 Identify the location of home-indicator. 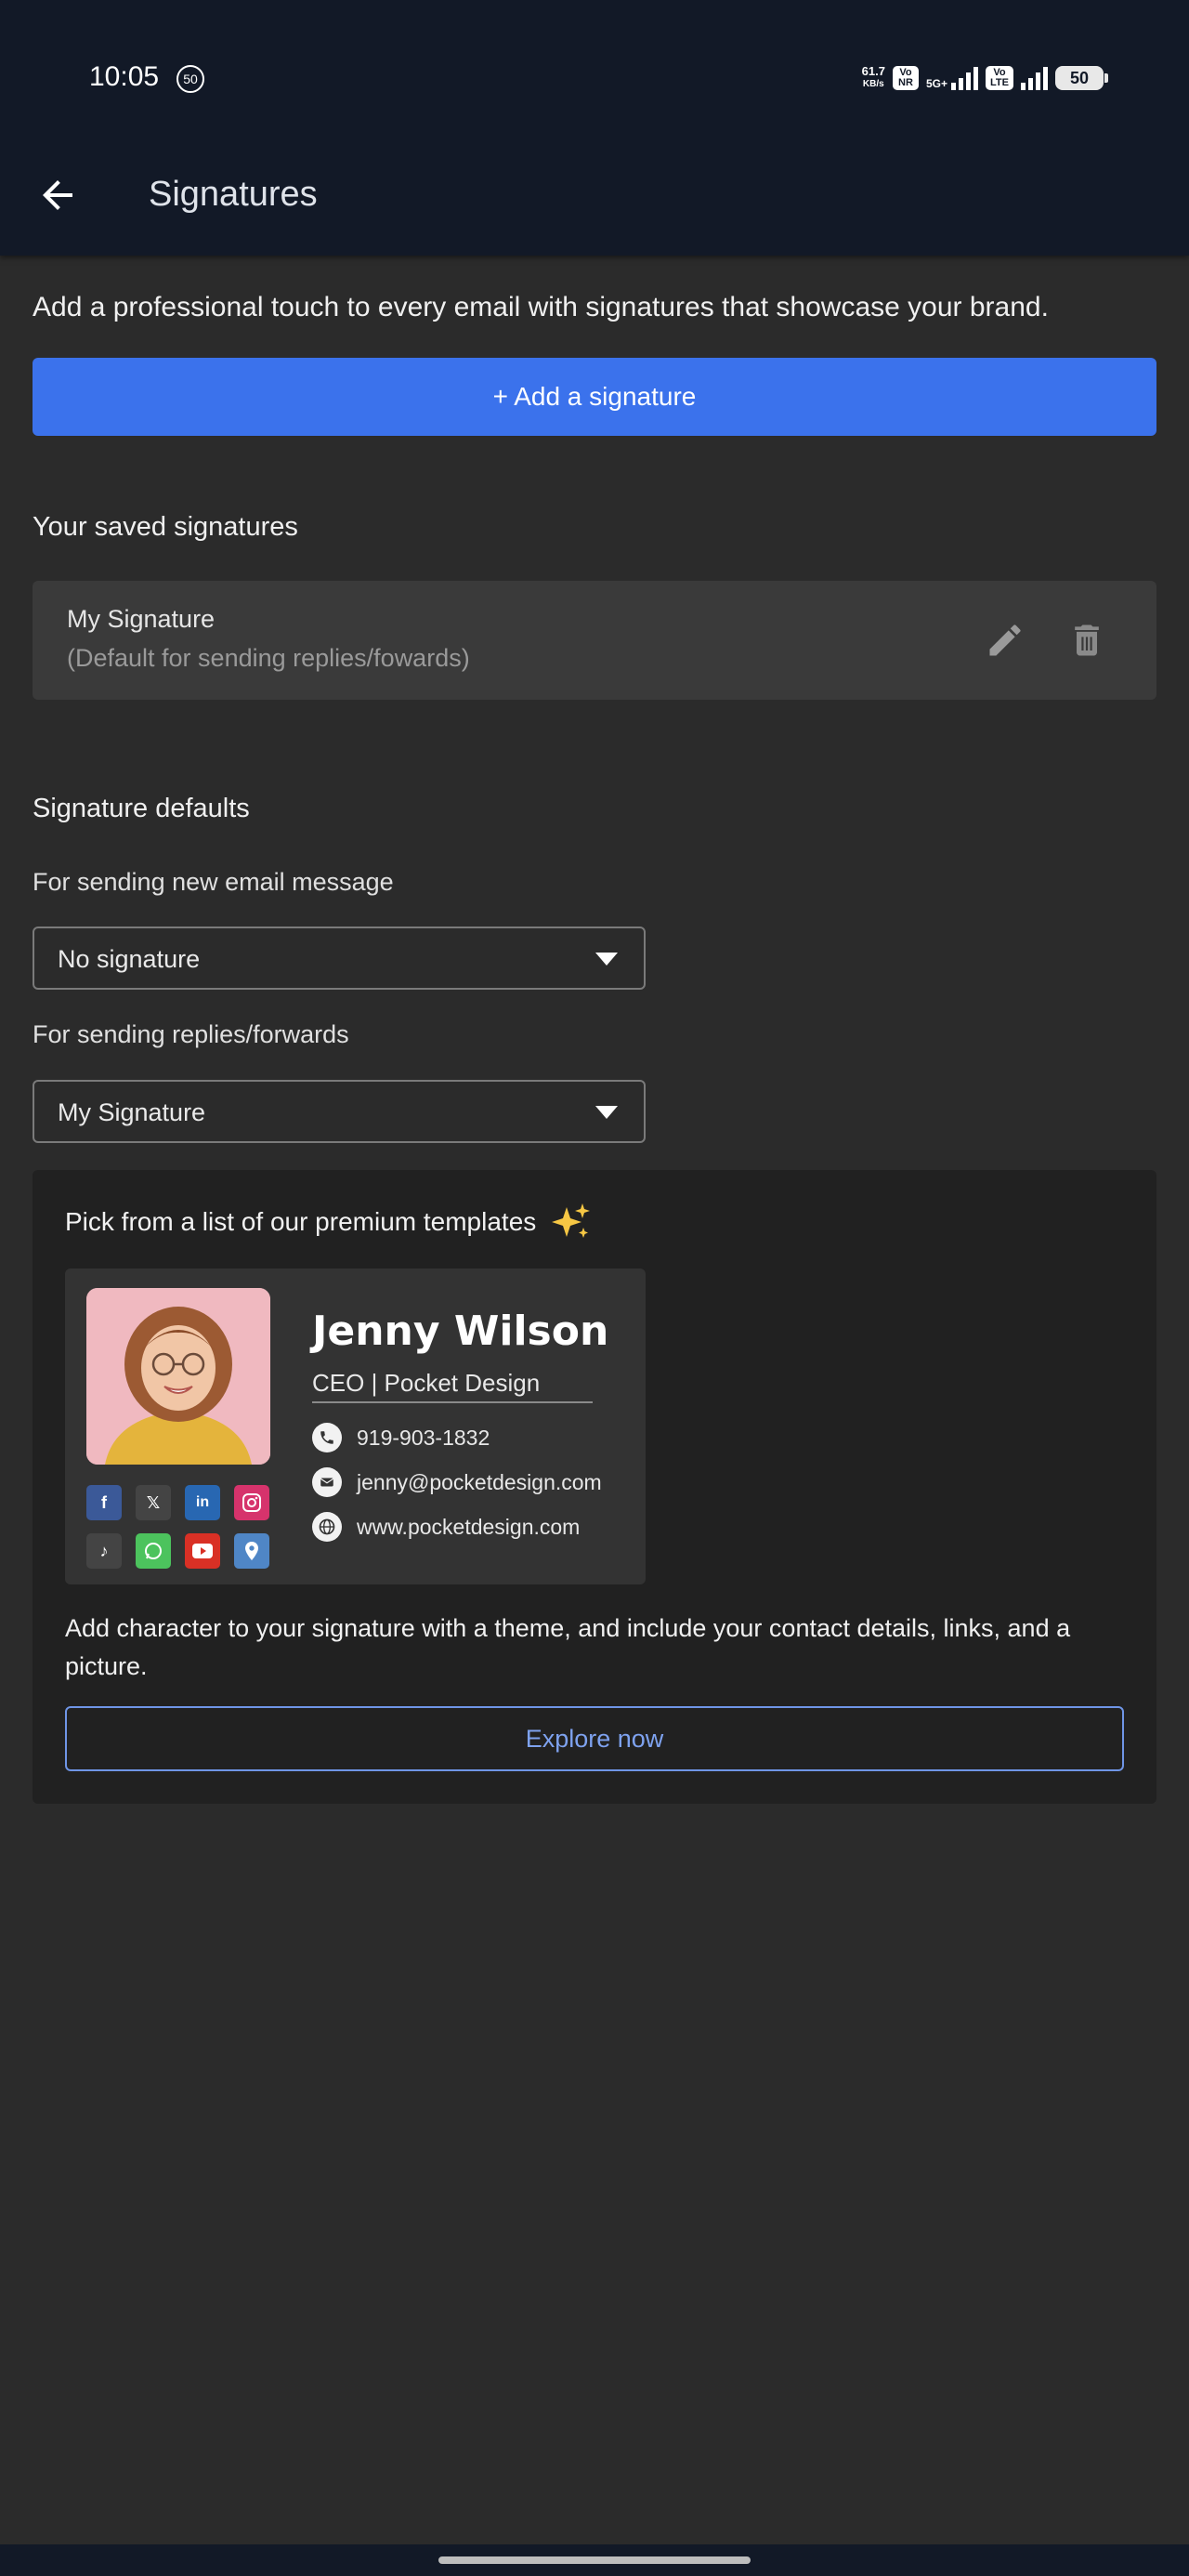
(594, 2560).